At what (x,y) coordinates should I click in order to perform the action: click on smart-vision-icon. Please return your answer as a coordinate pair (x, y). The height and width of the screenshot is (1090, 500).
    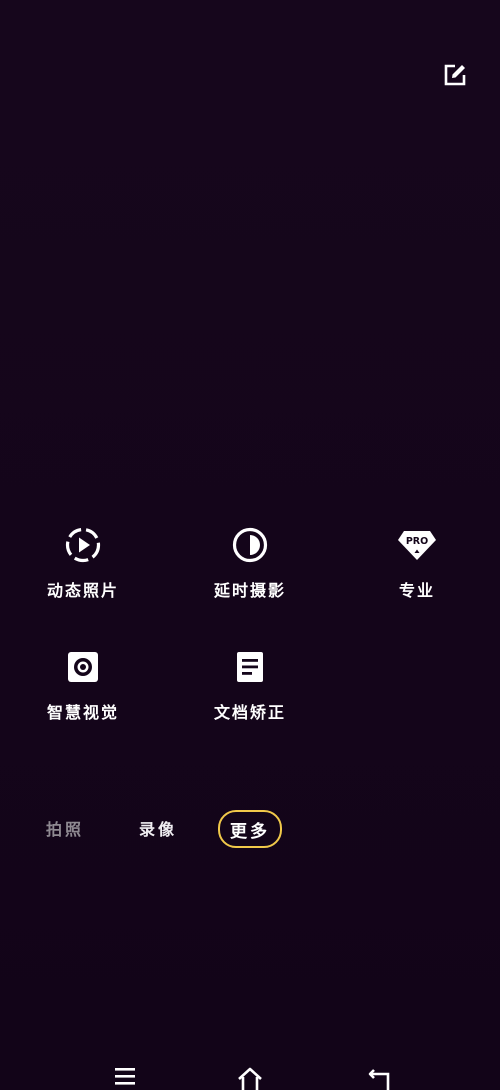
    Looking at the image, I should click on (83, 667).